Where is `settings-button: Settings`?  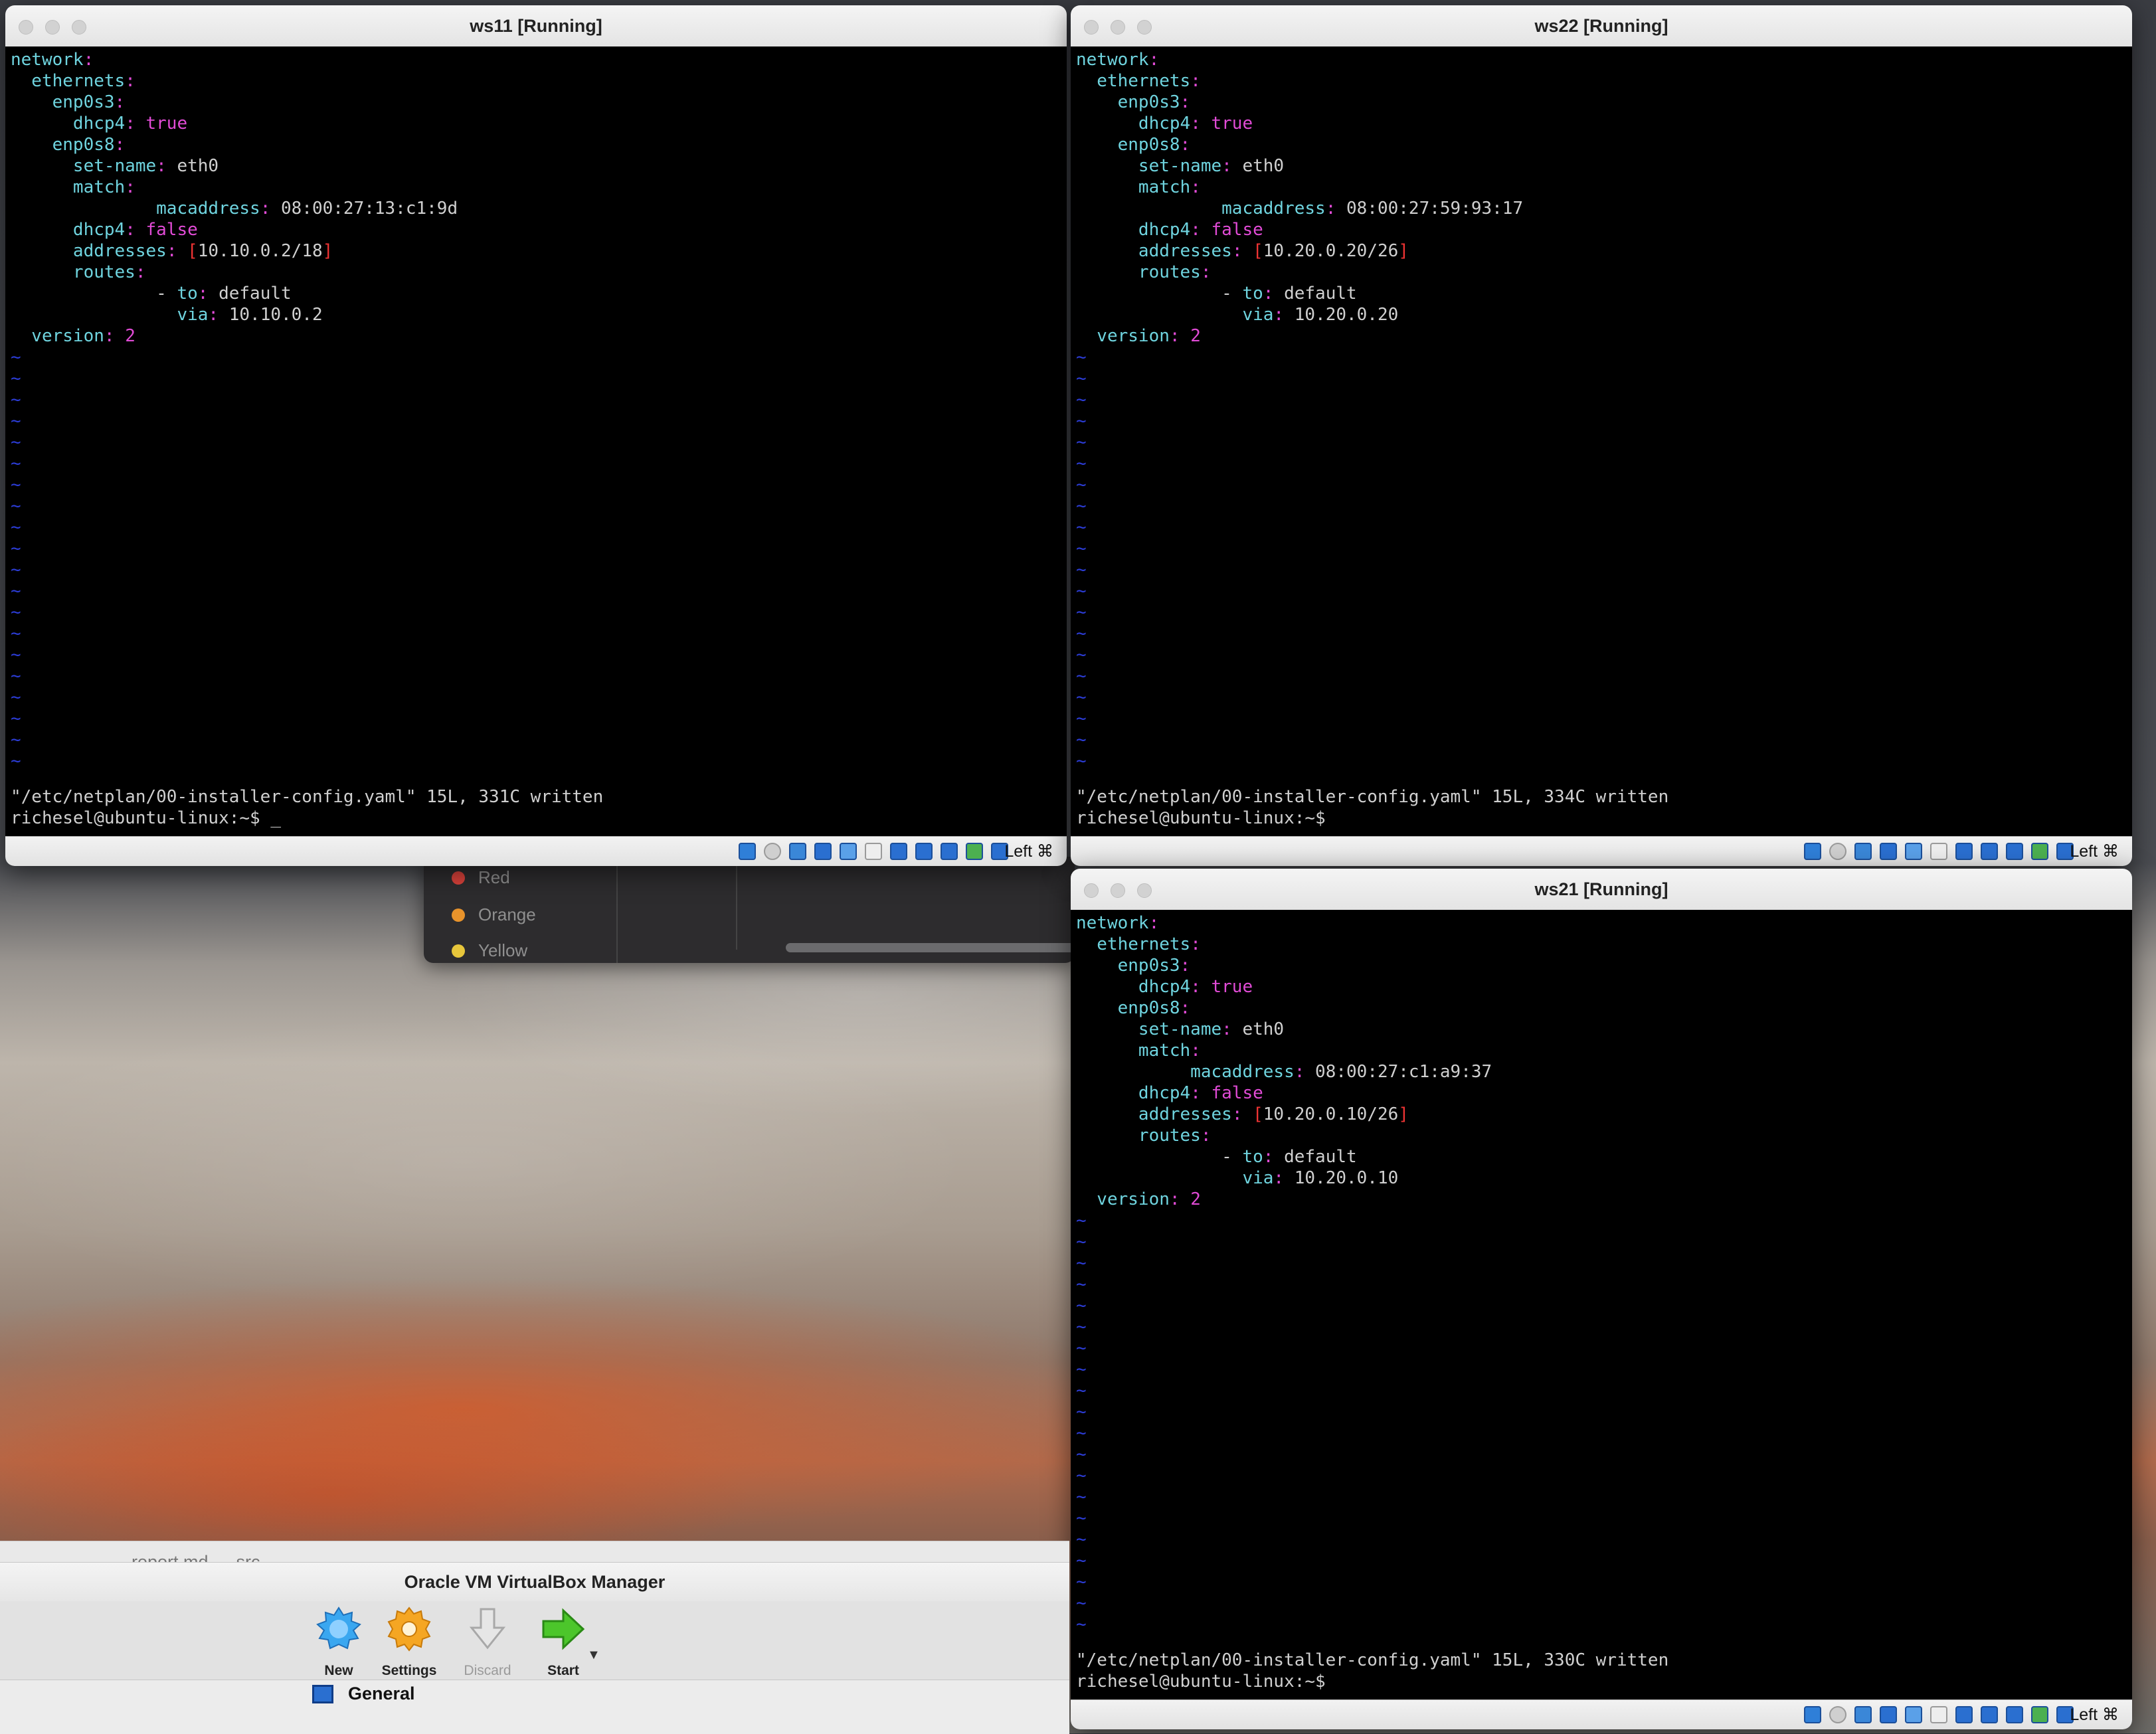 settings-button: Settings is located at coordinates (409, 1642).